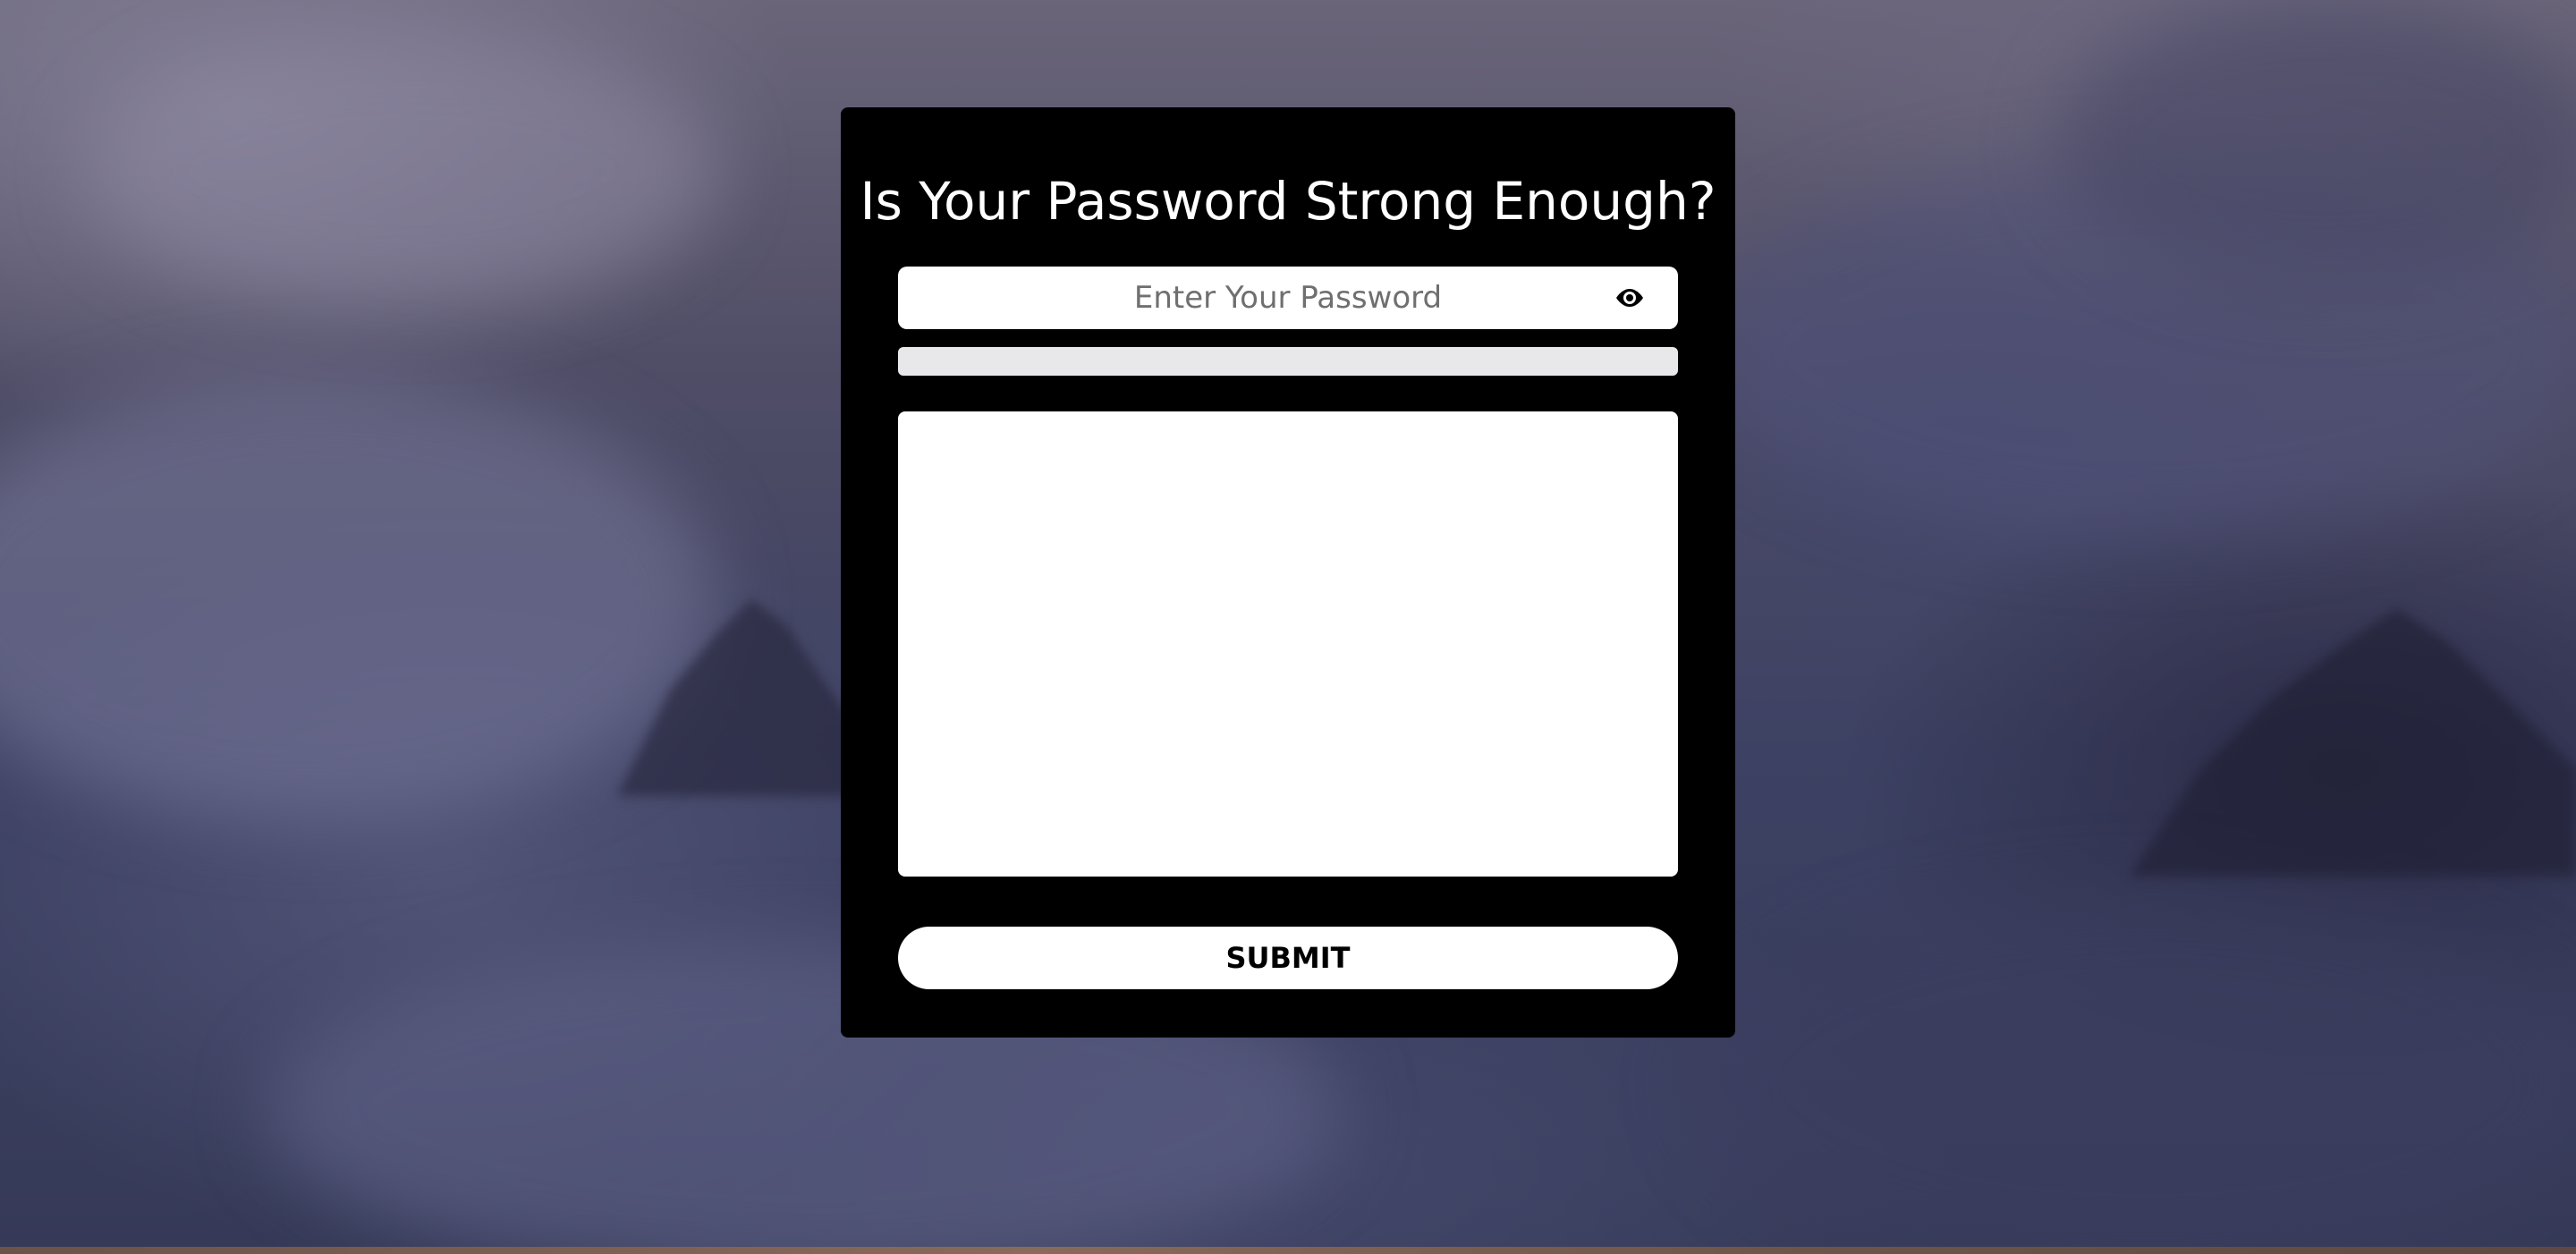 The width and height of the screenshot is (2576, 1254). What do you see at coordinates (1288, 644) in the screenshot?
I see `feedback-box` at bounding box center [1288, 644].